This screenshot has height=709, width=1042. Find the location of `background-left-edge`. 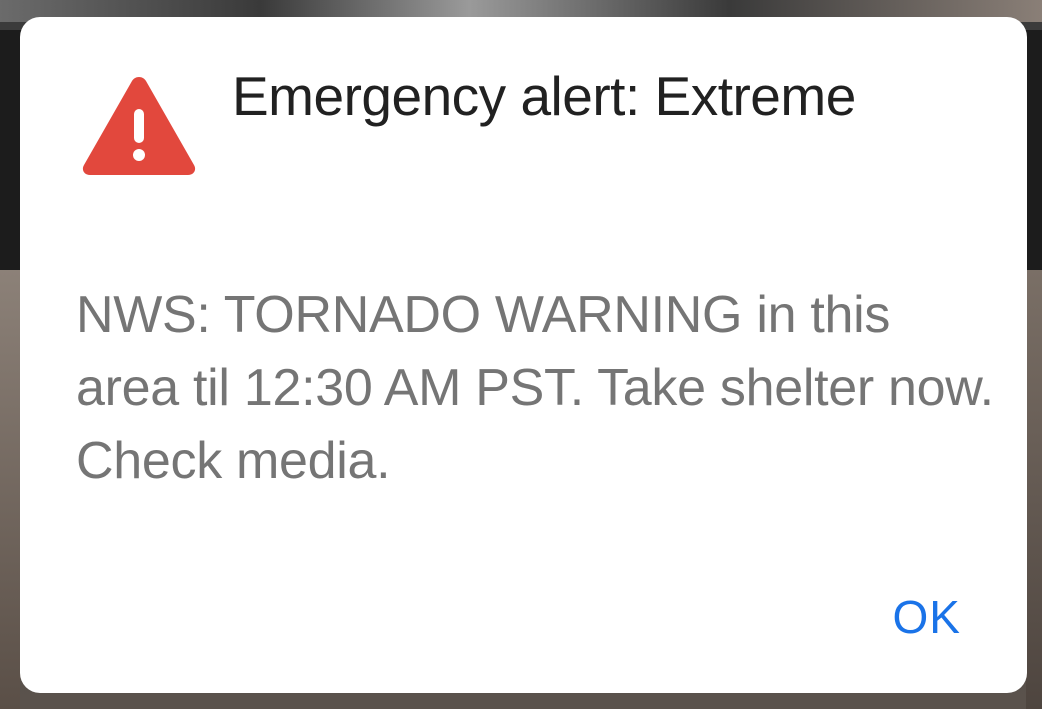

background-left-edge is located at coordinates (10, 489).